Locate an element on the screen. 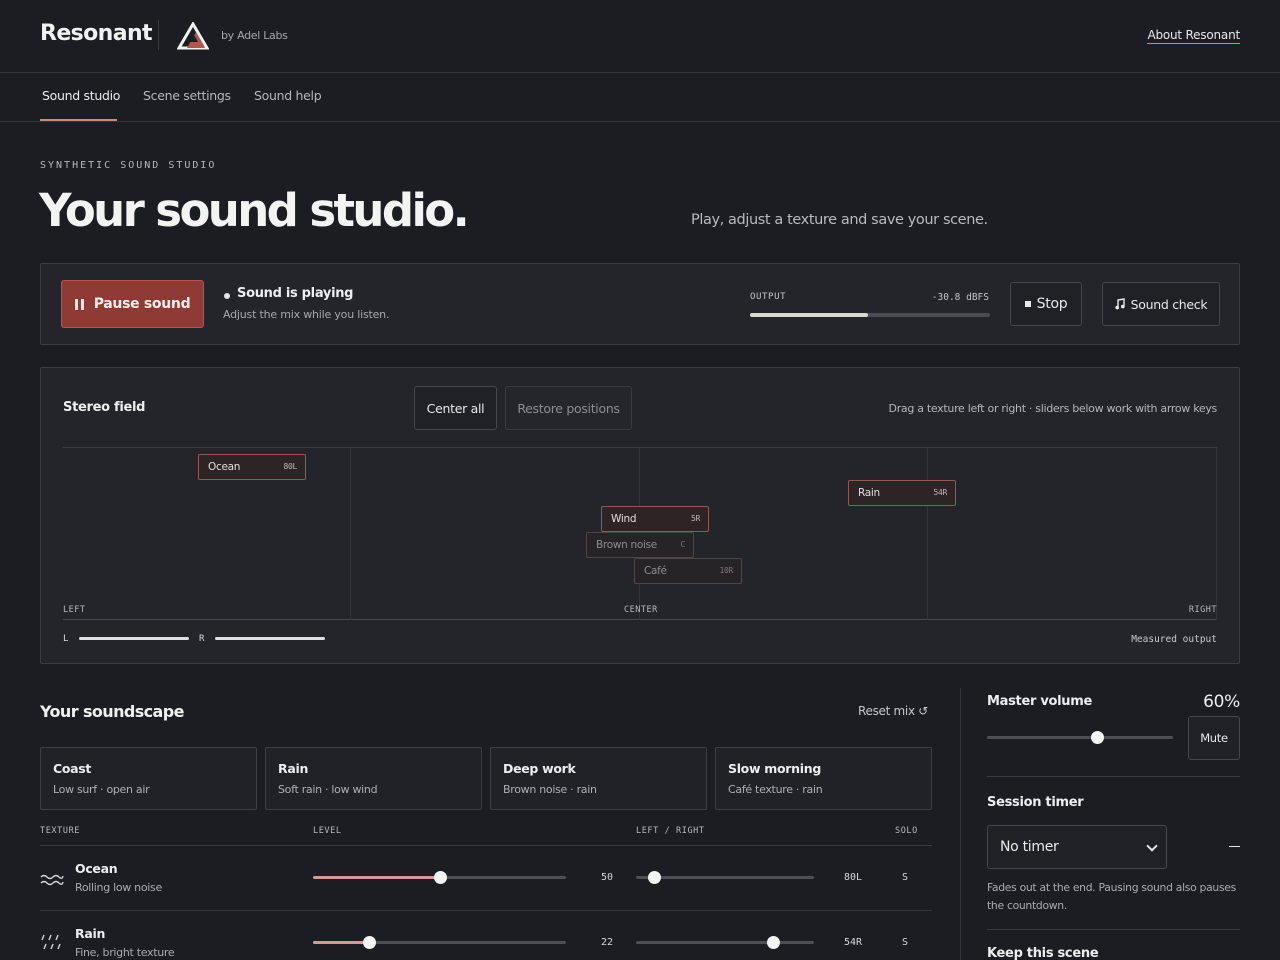 This screenshot has width=1280, height=960. session-timer-label: Session timer is located at coordinates (1035, 802).